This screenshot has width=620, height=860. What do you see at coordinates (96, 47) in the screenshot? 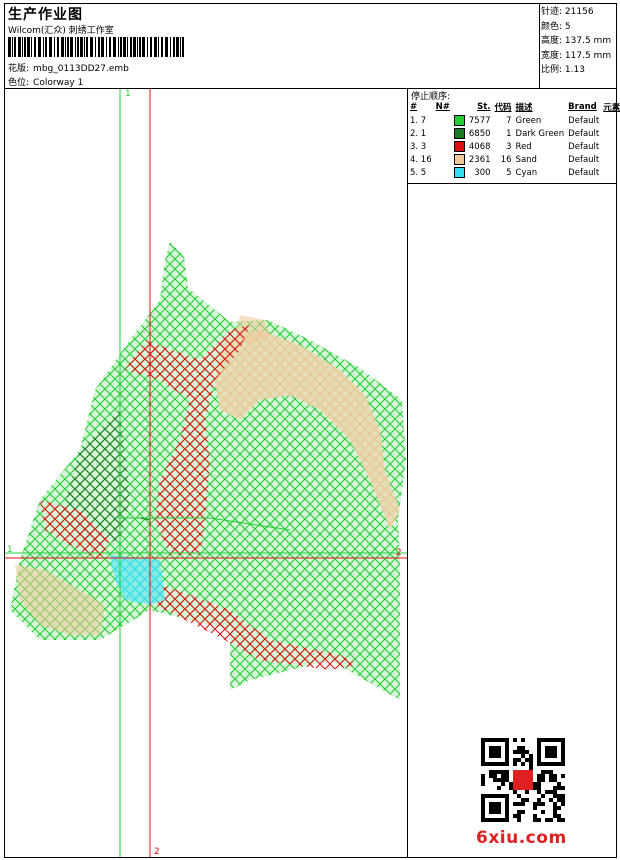
I see `barcode` at bounding box center [96, 47].